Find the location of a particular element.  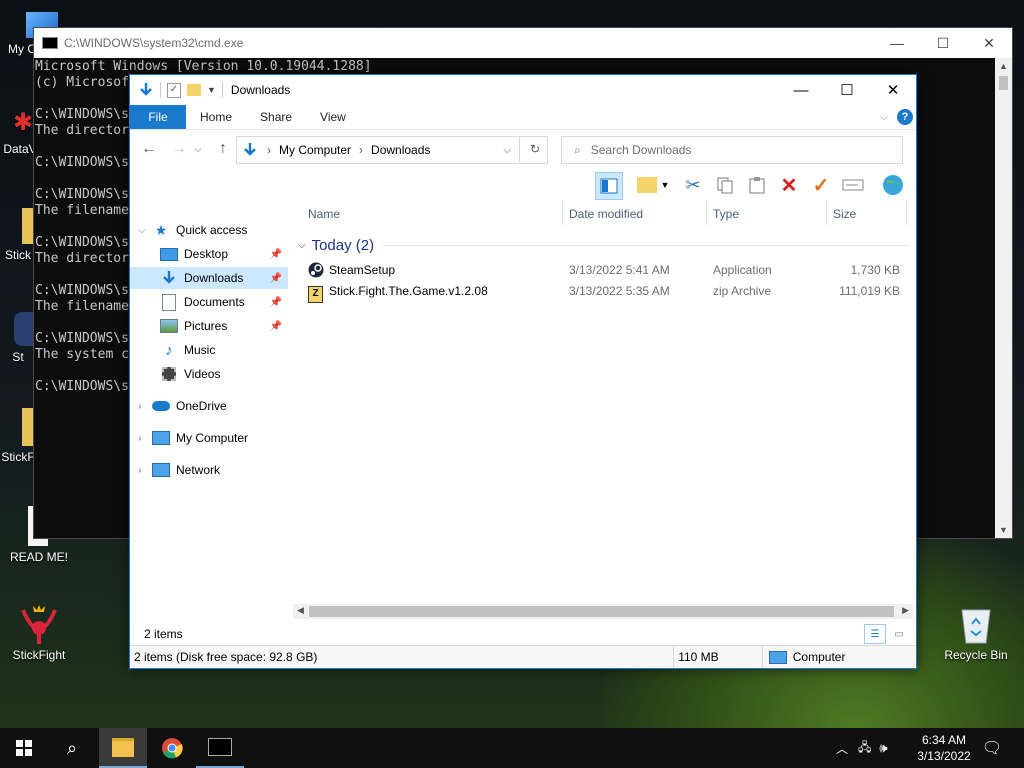

column-size: Size is located at coordinates (844, 214).